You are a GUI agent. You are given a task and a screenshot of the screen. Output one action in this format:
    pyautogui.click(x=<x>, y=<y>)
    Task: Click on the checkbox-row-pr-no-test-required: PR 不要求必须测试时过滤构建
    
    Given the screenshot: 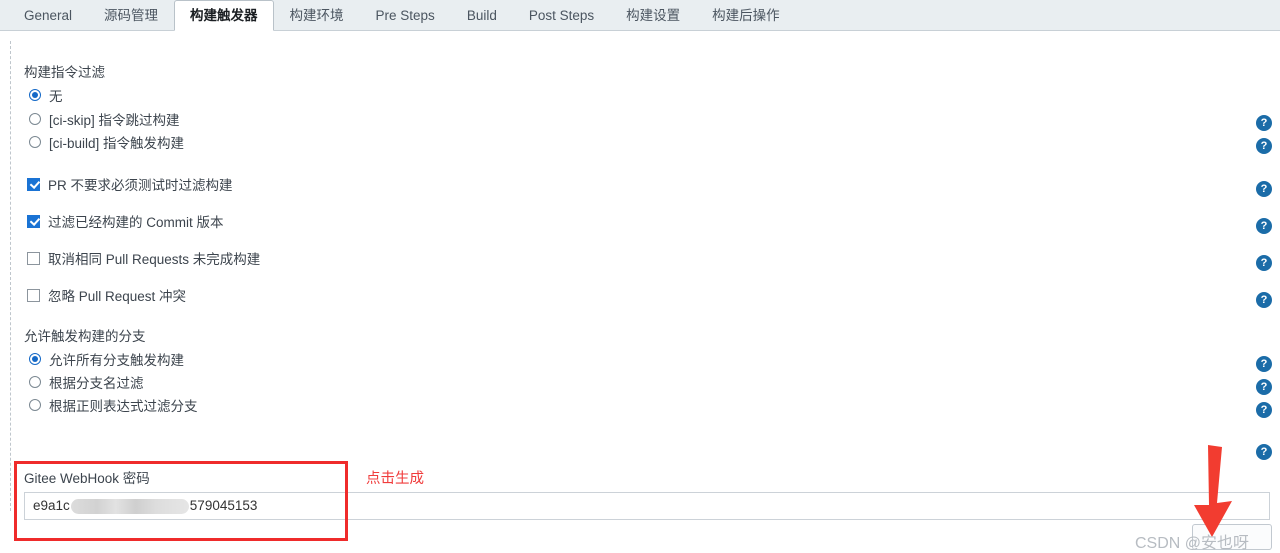 What is the action you would take?
    pyautogui.click(x=130, y=184)
    